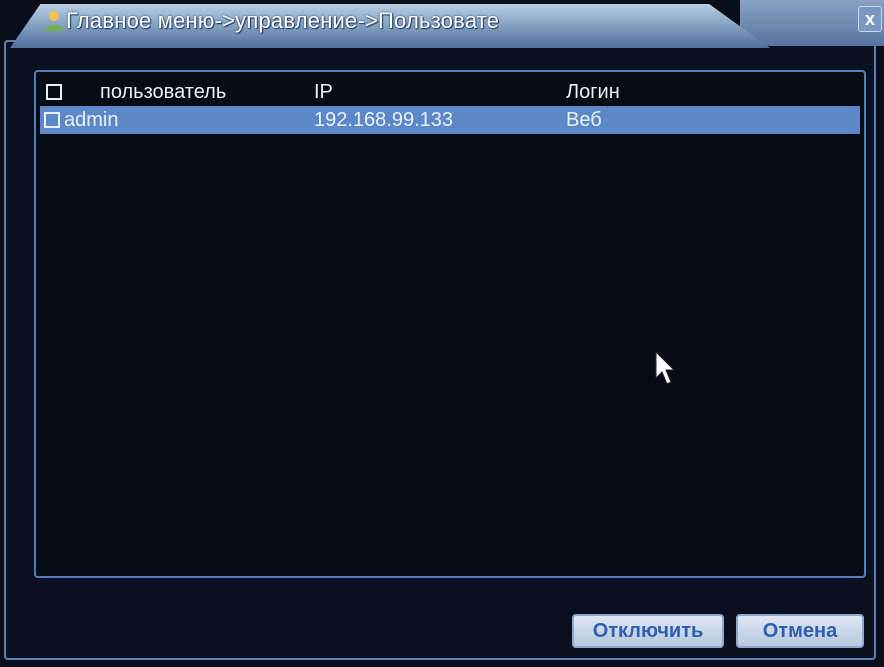 Image resolution: width=884 pixels, height=667 pixels. Describe the element at coordinates (450, 92) in the screenshot. I see `table-header: пользователь IP Логин` at that location.